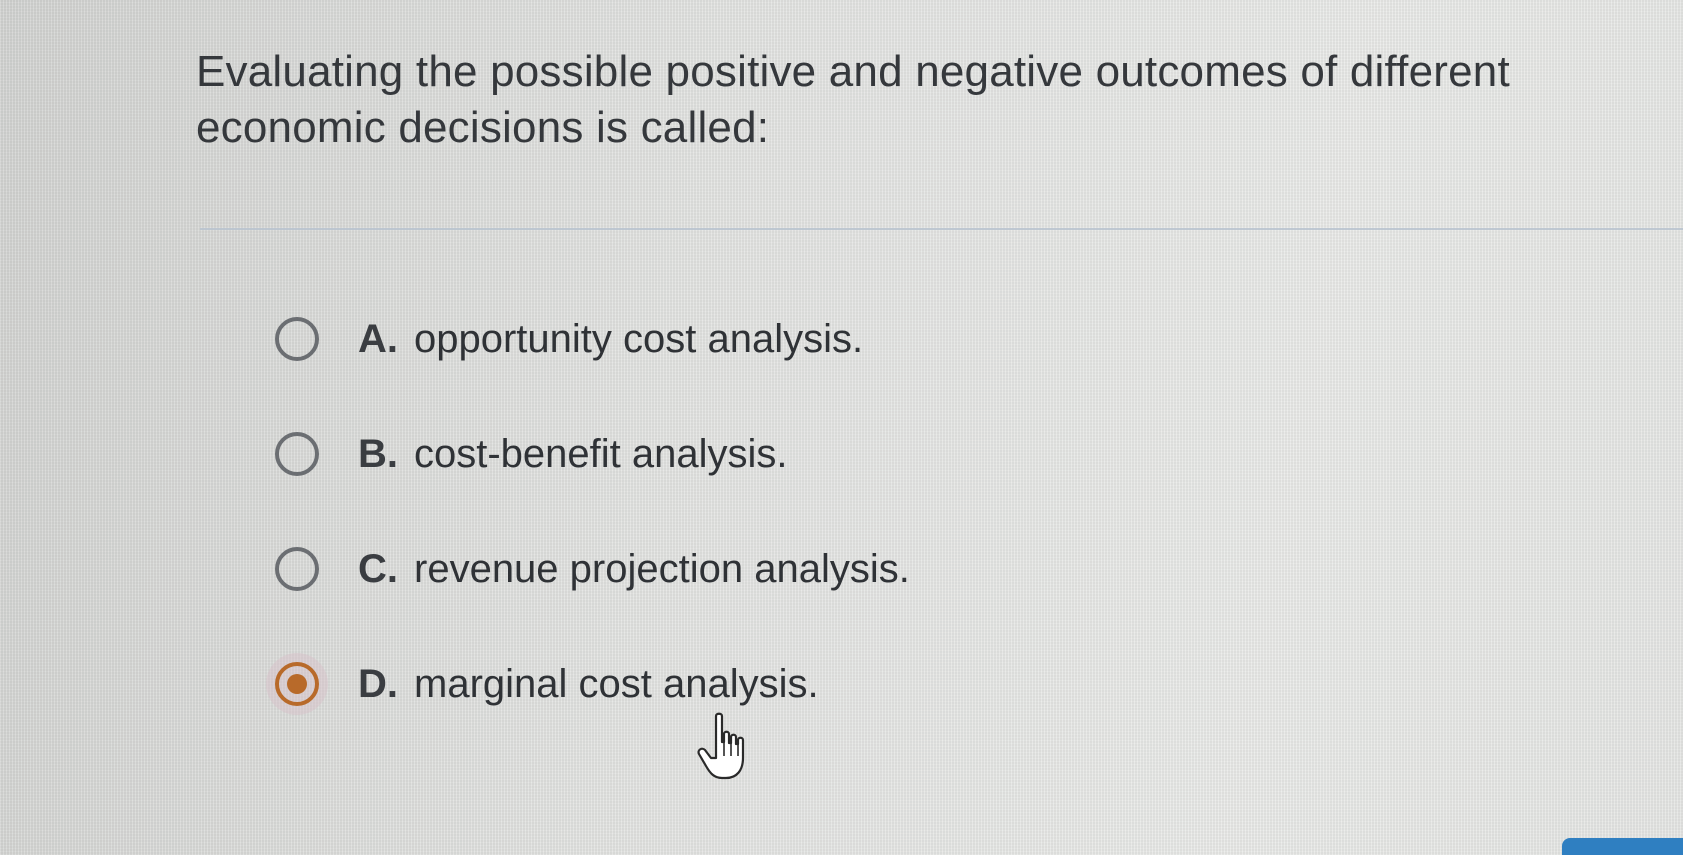 The image size is (1683, 855). Describe the element at coordinates (378, 453) in the screenshot. I see `option-letter: B.` at that location.